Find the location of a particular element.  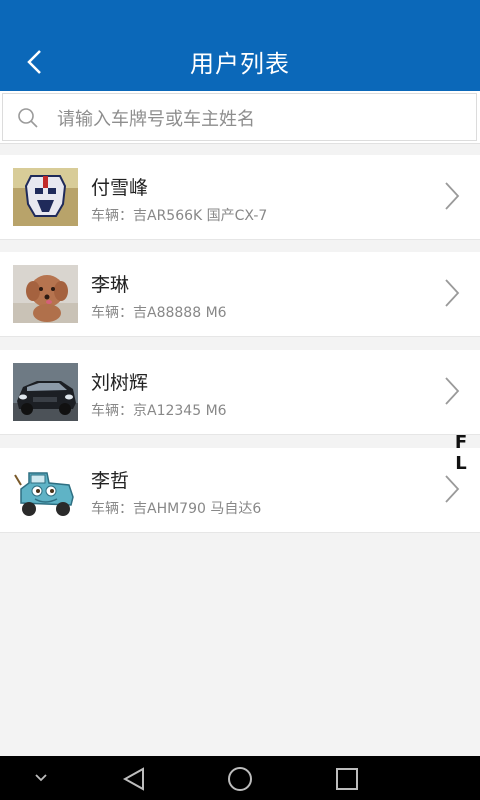

vehicle-info: 车辆：吉AHM790 马自达6 is located at coordinates (176, 509).